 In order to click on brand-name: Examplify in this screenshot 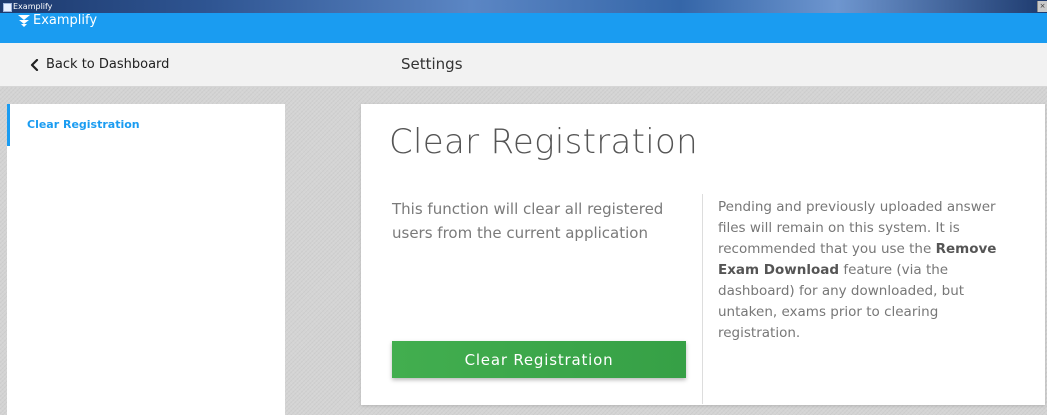, I will do `click(65, 20)`.